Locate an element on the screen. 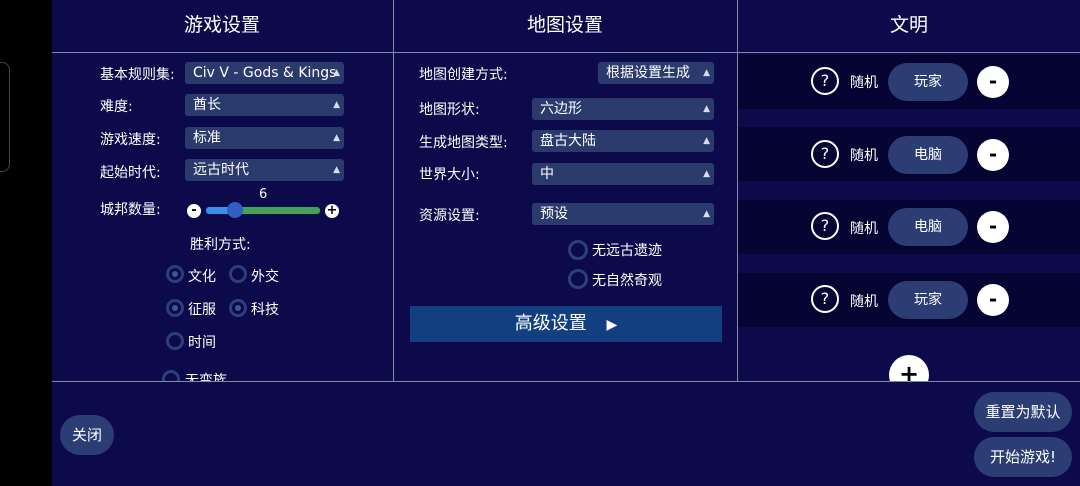  era-label: 起始时代: is located at coordinates (130, 173).